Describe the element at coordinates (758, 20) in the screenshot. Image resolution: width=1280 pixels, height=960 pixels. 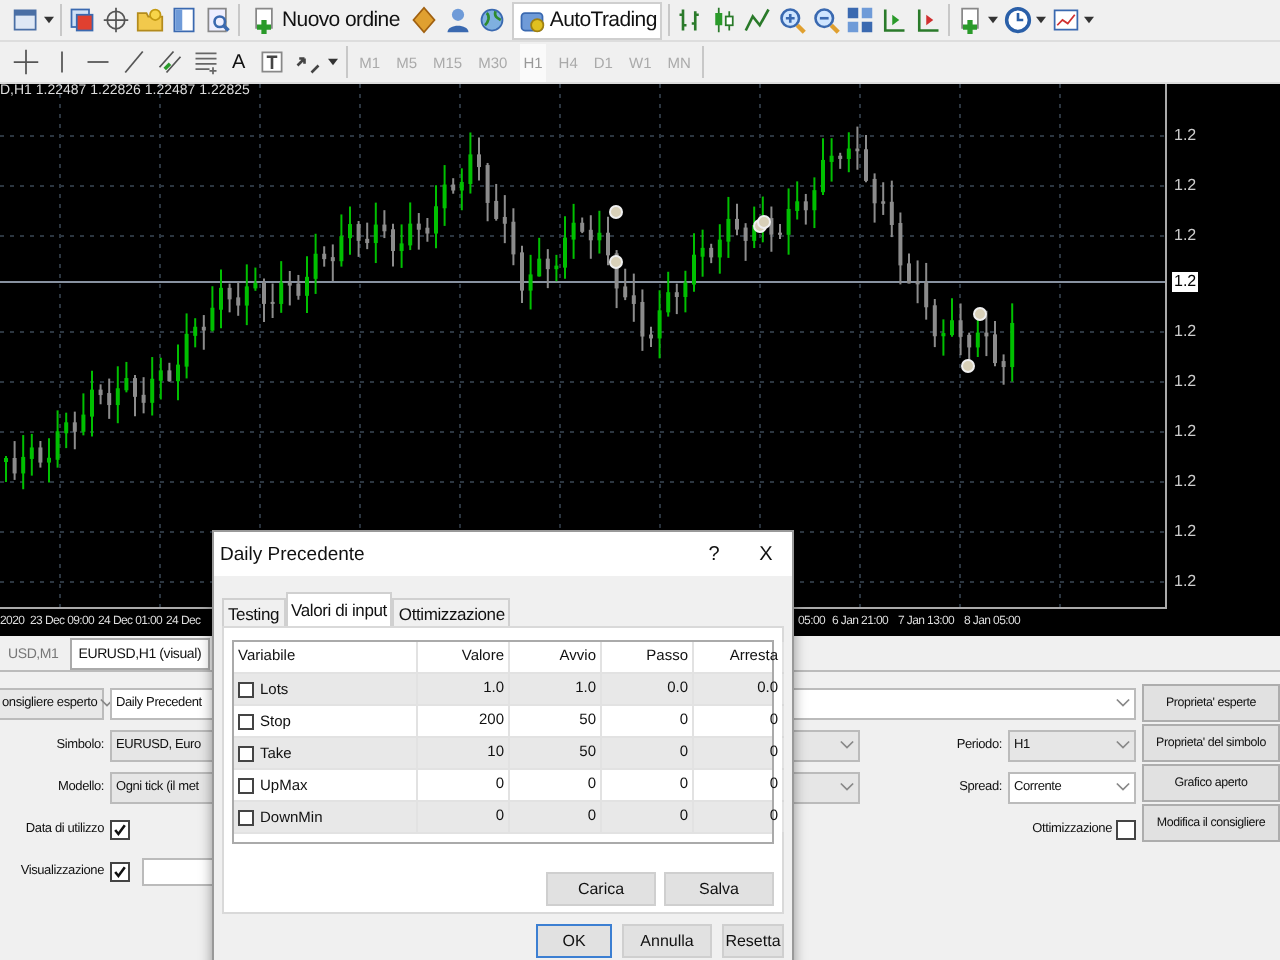
I see `line-chart-icon` at that location.